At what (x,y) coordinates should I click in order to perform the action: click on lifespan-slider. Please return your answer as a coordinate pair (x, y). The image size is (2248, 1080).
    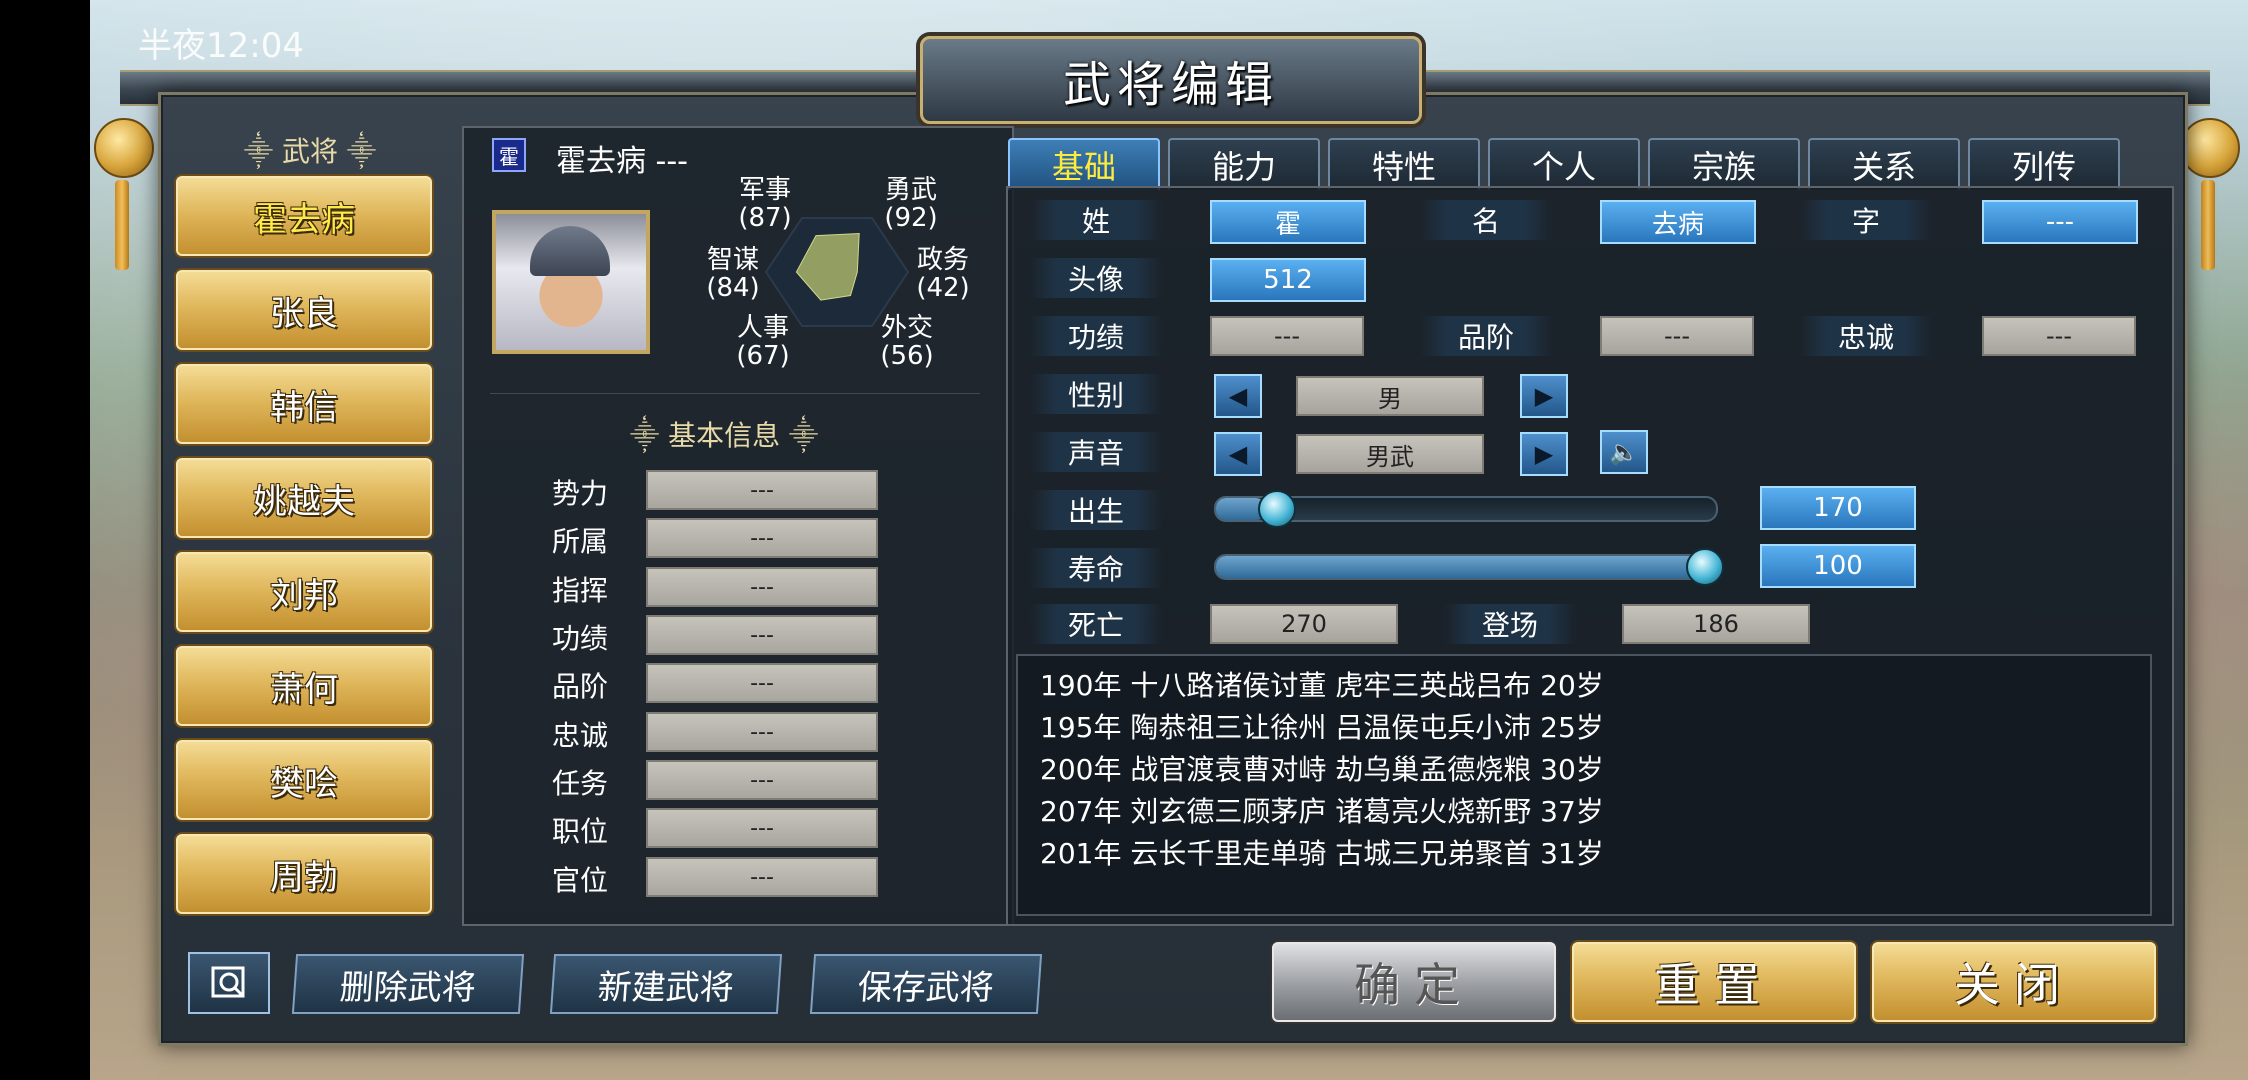
    Looking at the image, I should click on (1466, 567).